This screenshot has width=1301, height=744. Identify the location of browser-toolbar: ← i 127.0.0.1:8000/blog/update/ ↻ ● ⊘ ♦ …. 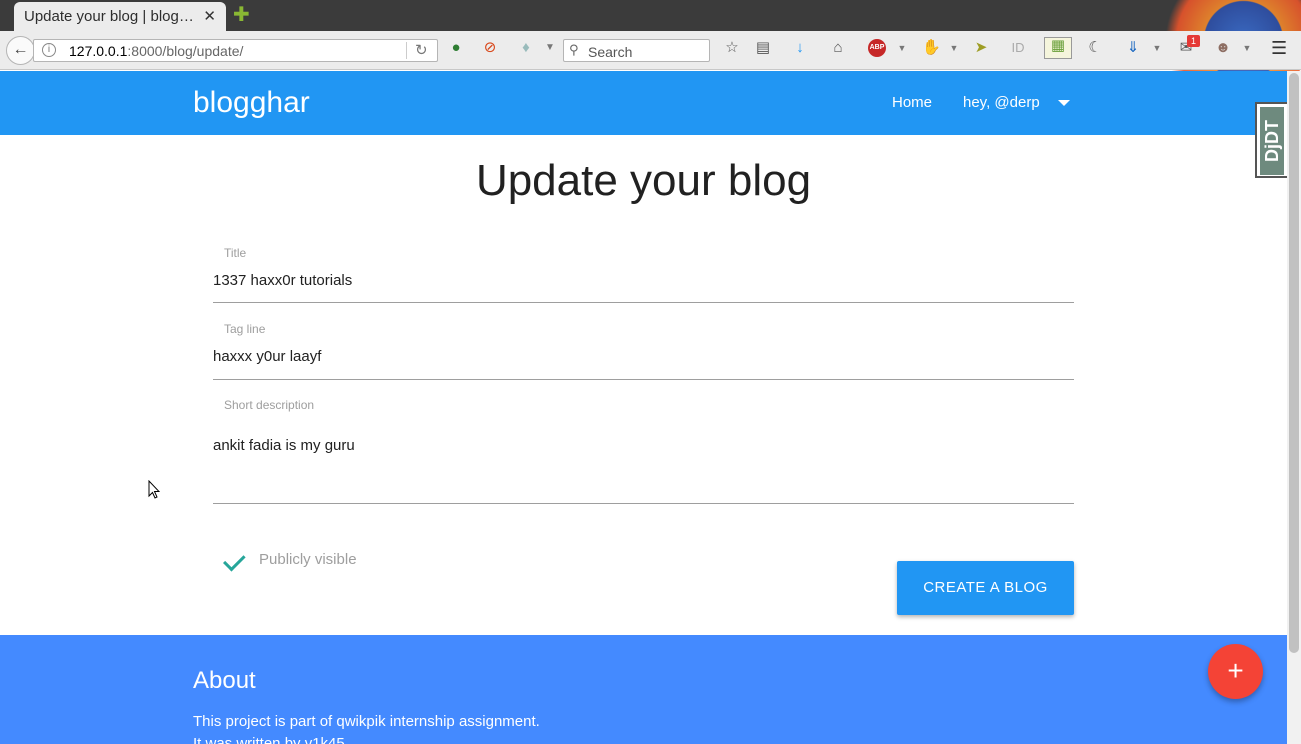
(650, 50).